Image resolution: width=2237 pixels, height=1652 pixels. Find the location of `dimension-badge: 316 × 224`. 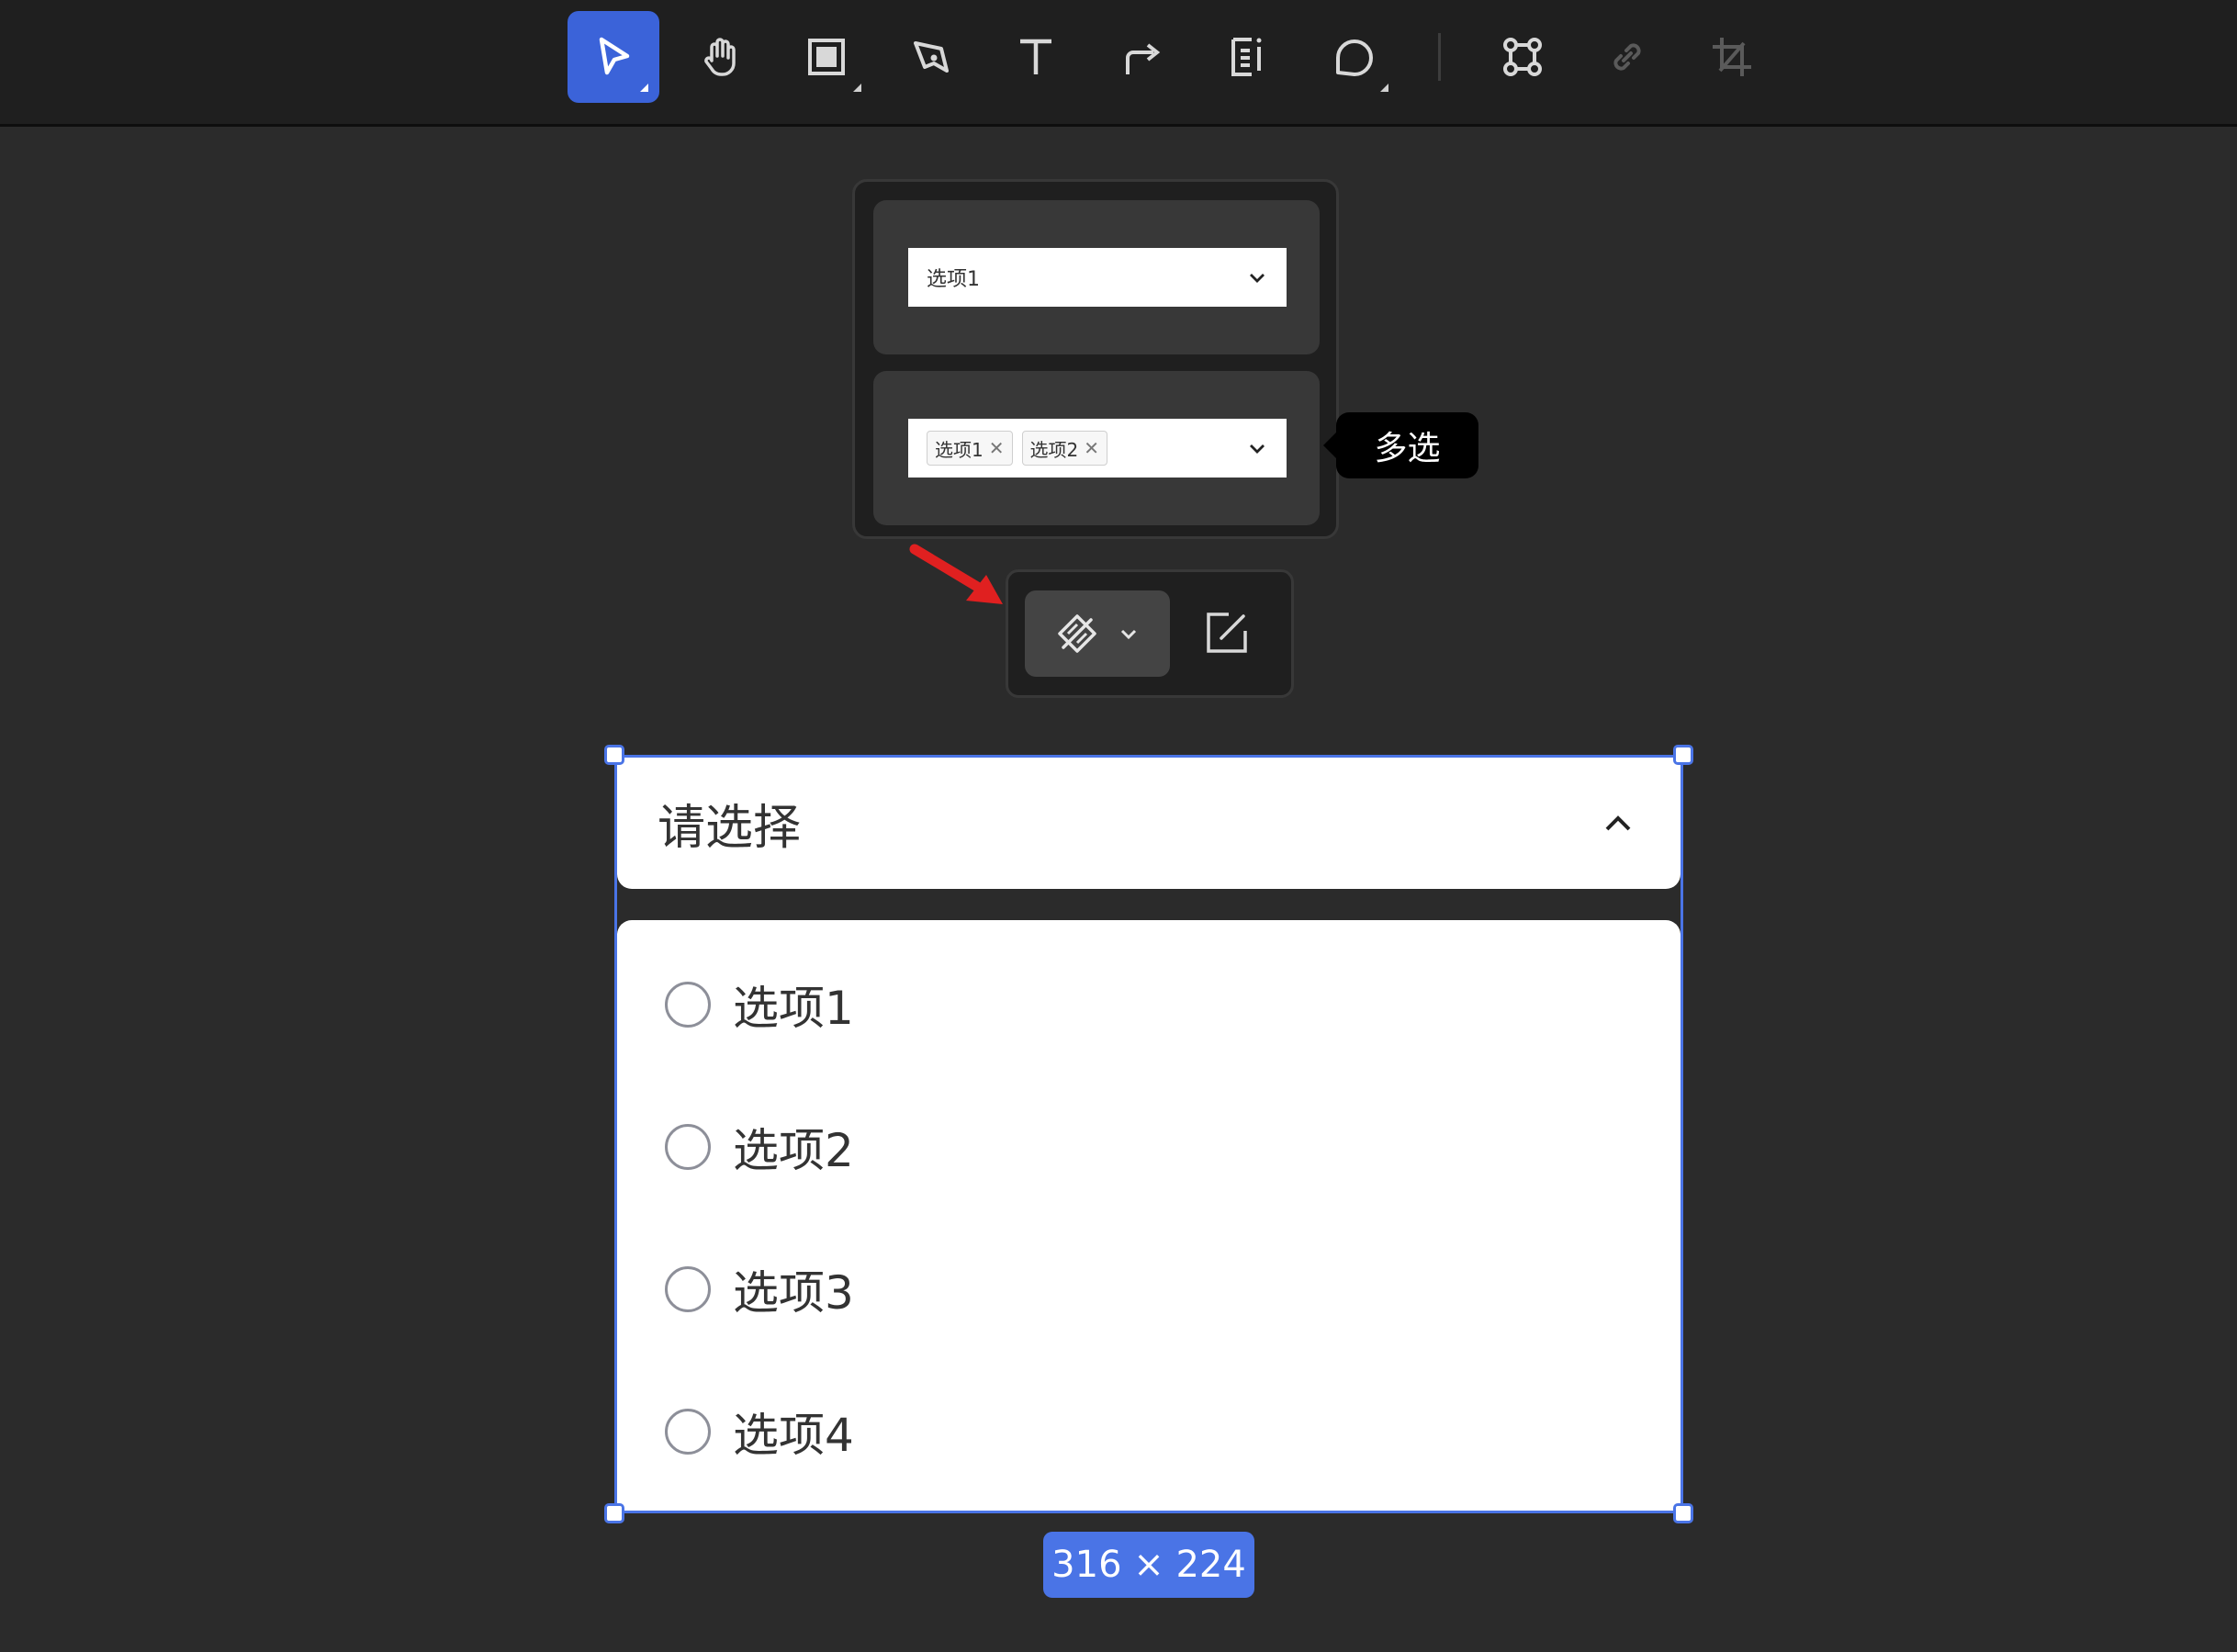

dimension-badge: 316 × 224 is located at coordinates (1148, 1565).